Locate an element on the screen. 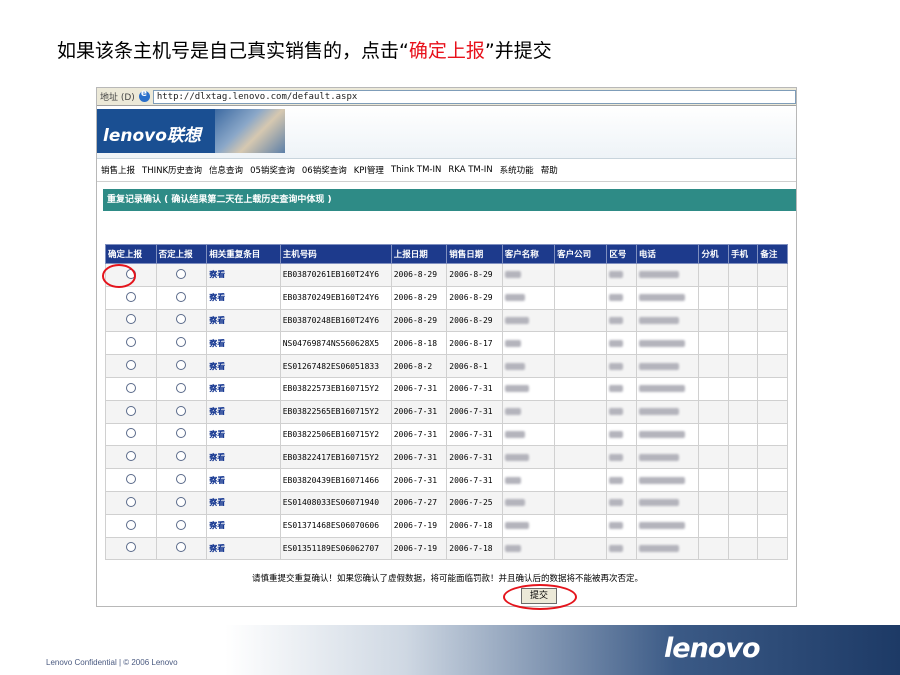  menu-item-9: 帮助 is located at coordinates (549, 170).